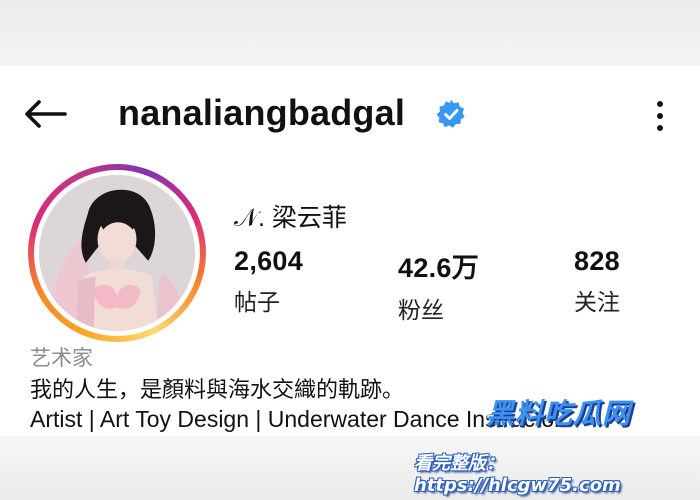 This screenshot has height=500, width=700. Describe the element at coordinates (290, 218) in the screenshot. I see `display-name: 𝒩. 梁云菲` at that location.